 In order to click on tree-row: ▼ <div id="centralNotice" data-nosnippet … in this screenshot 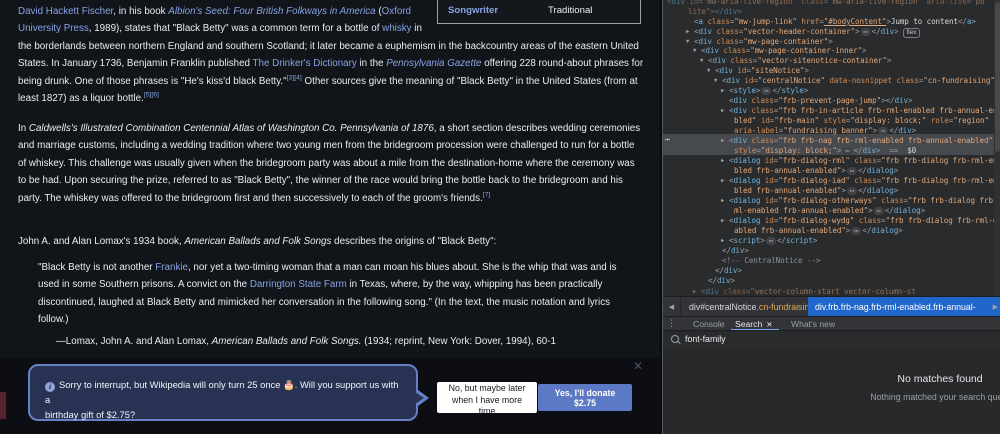, I will do `click(856, 81)`.